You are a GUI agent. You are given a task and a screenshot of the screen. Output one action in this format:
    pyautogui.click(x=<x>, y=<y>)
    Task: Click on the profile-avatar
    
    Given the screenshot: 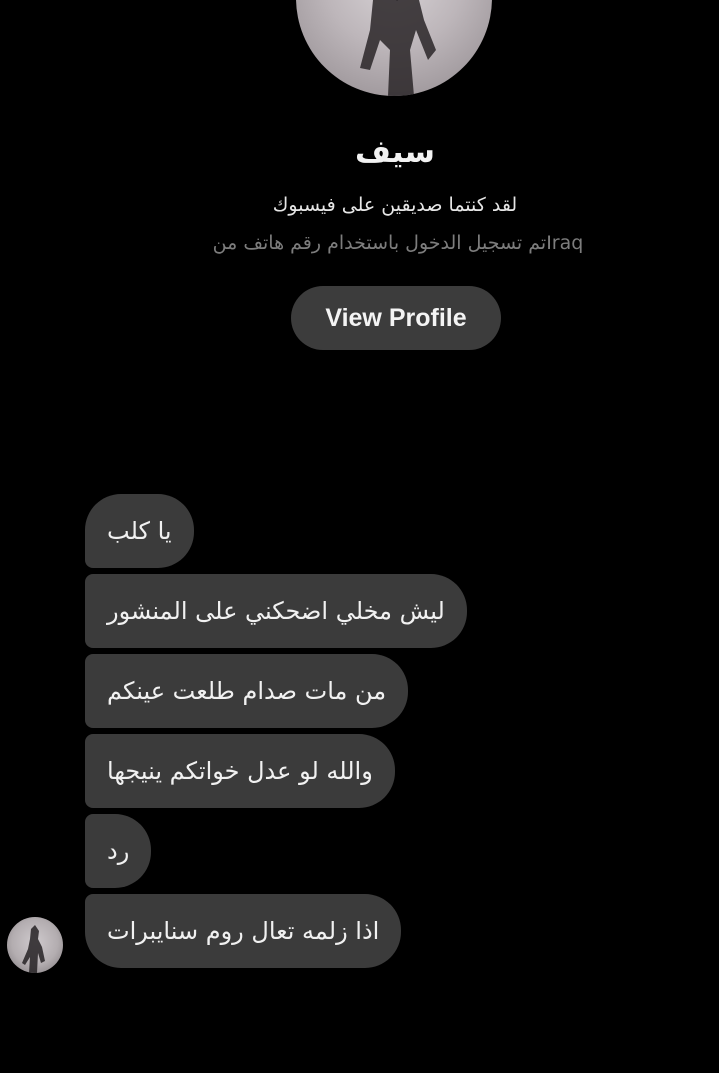 What is the action you would take?
    pyautogui.click(x=394, y=48)
    